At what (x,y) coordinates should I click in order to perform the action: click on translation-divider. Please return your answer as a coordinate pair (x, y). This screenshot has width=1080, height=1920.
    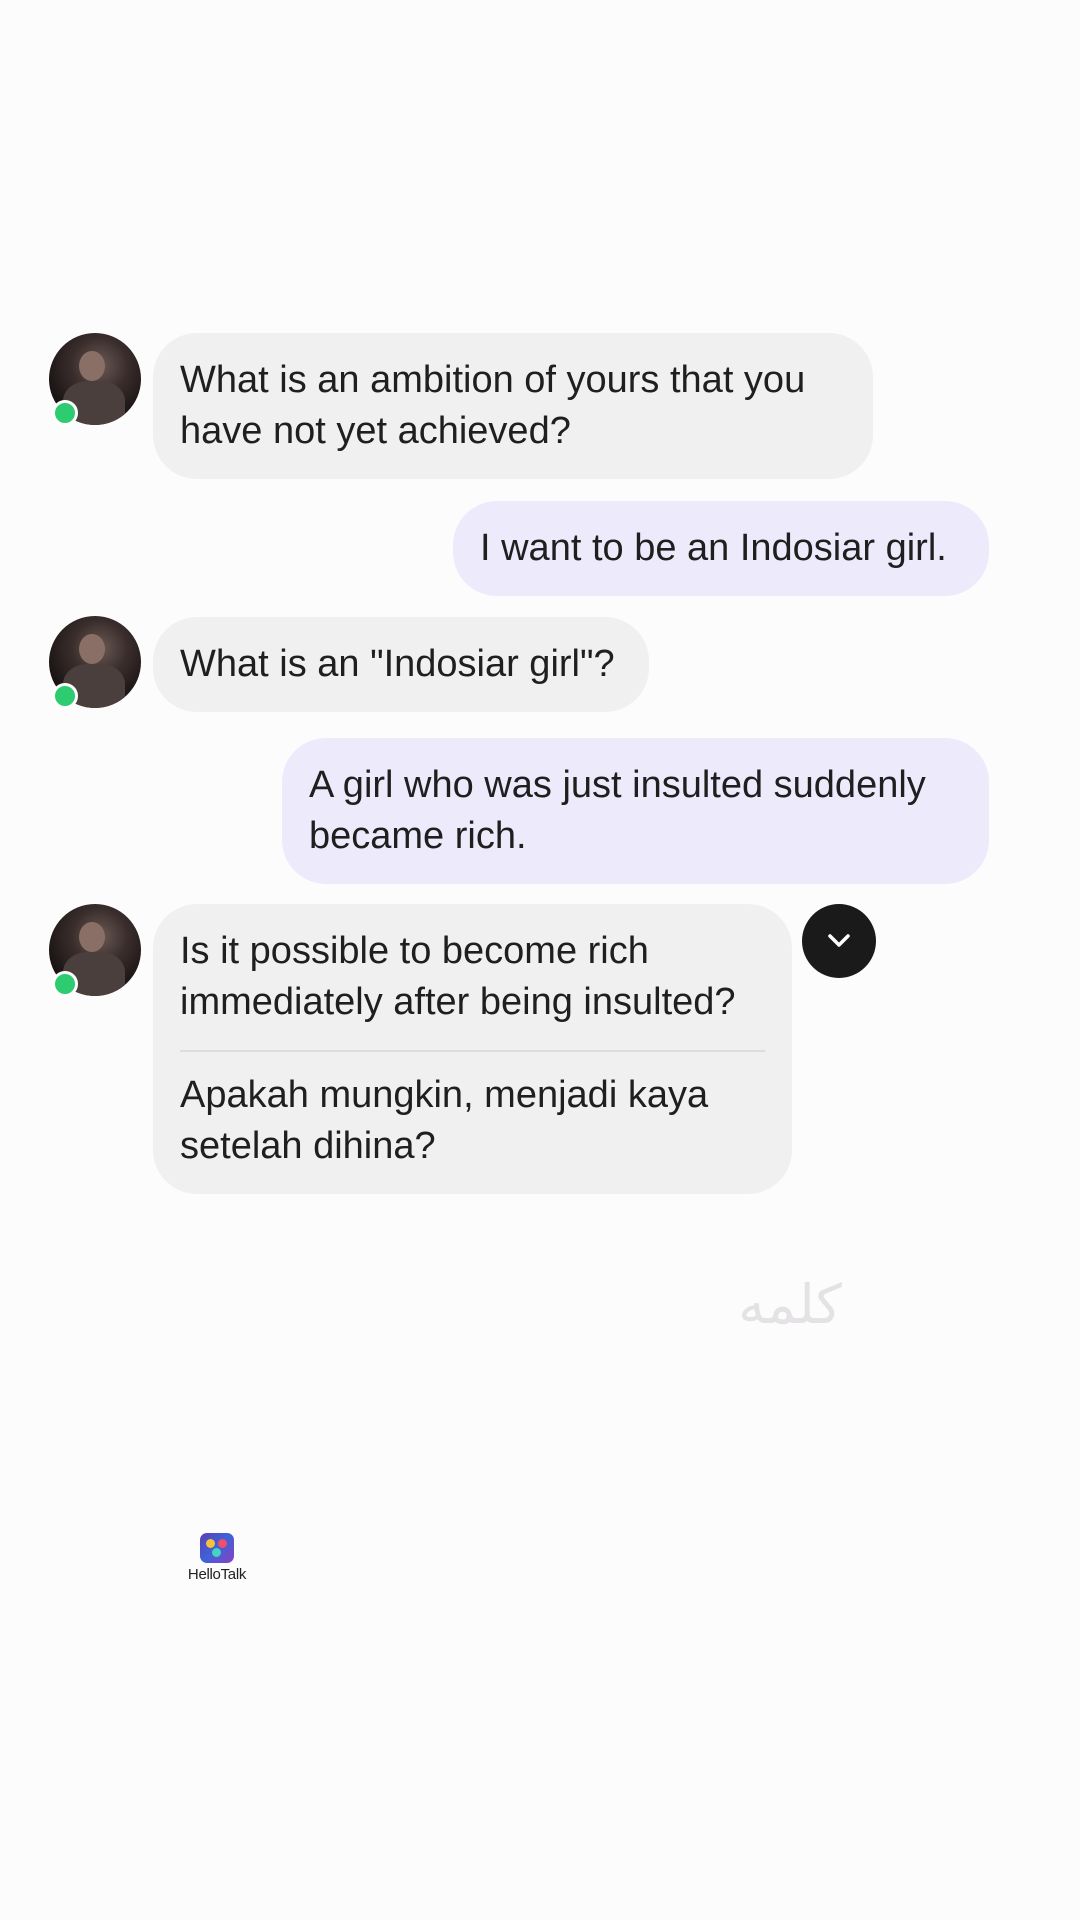
    Looking at the image, I should click on (472, 1051).